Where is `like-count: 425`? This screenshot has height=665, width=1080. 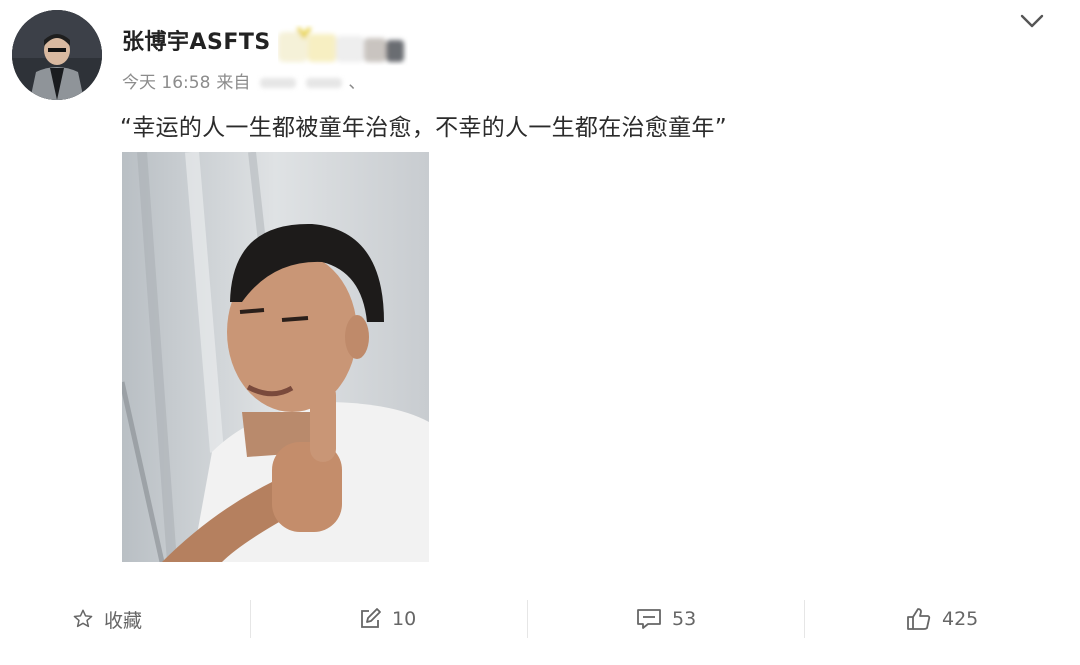
like-count: 425 is located at coordinates (960, 619).